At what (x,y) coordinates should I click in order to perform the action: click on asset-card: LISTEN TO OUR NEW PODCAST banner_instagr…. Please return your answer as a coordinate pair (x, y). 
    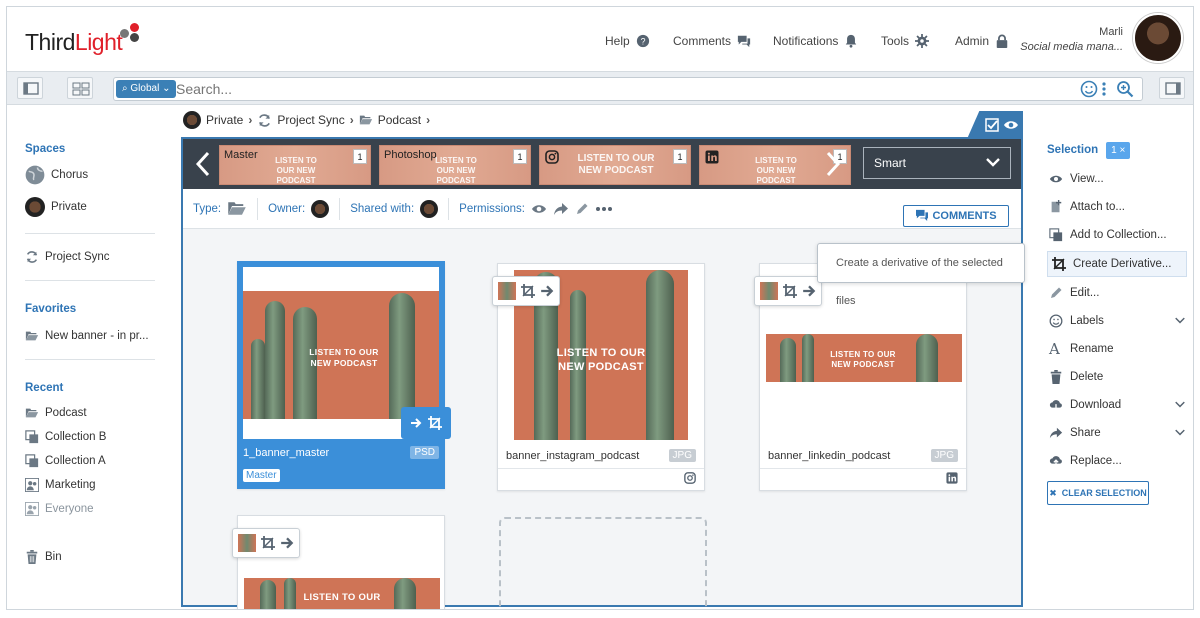
    Looking at the image, I should click on (598, 377).